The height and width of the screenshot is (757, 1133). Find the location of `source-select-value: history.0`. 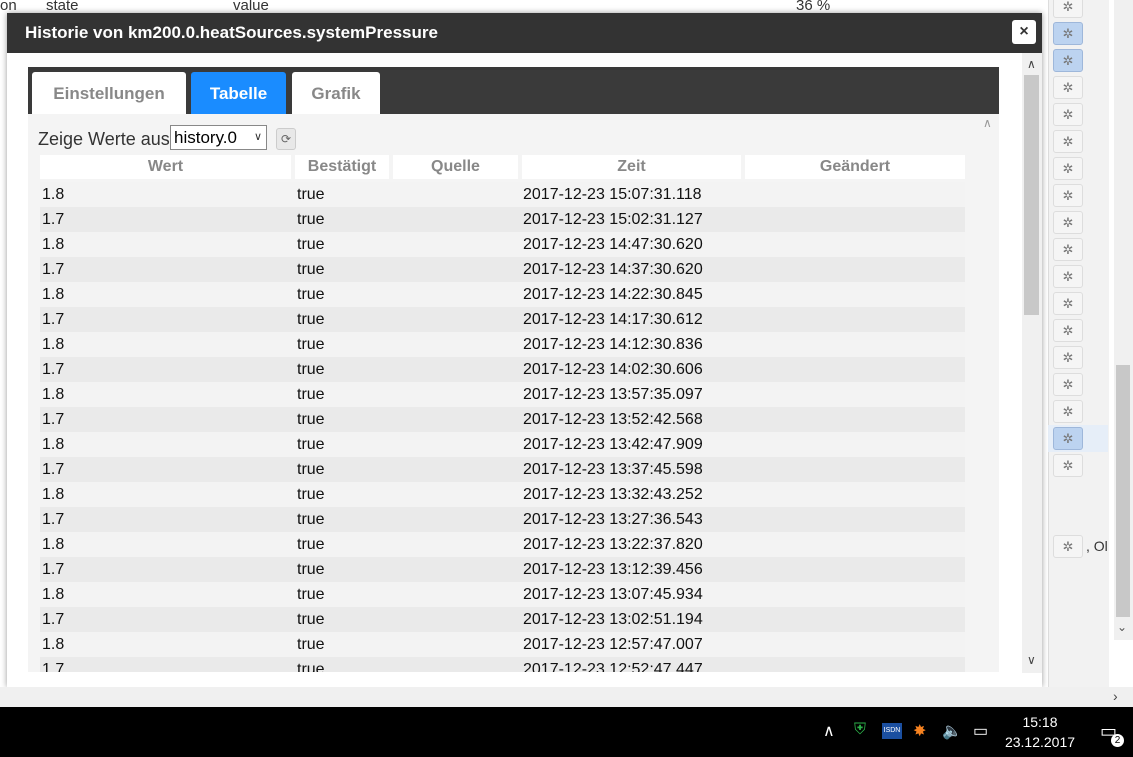

source-select-value: history.0 is located at coordinates (205, 137).